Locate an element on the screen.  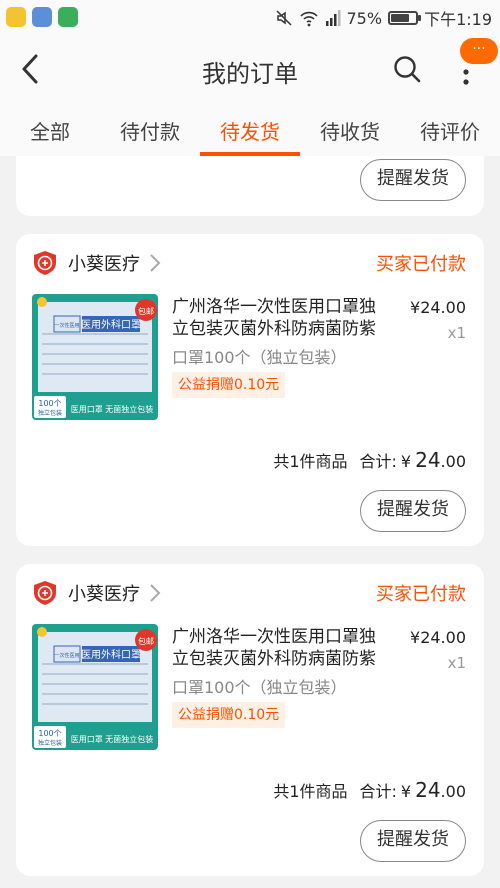
system-indicators: 75% 下午1:19 is located at coordinates (383, 18).